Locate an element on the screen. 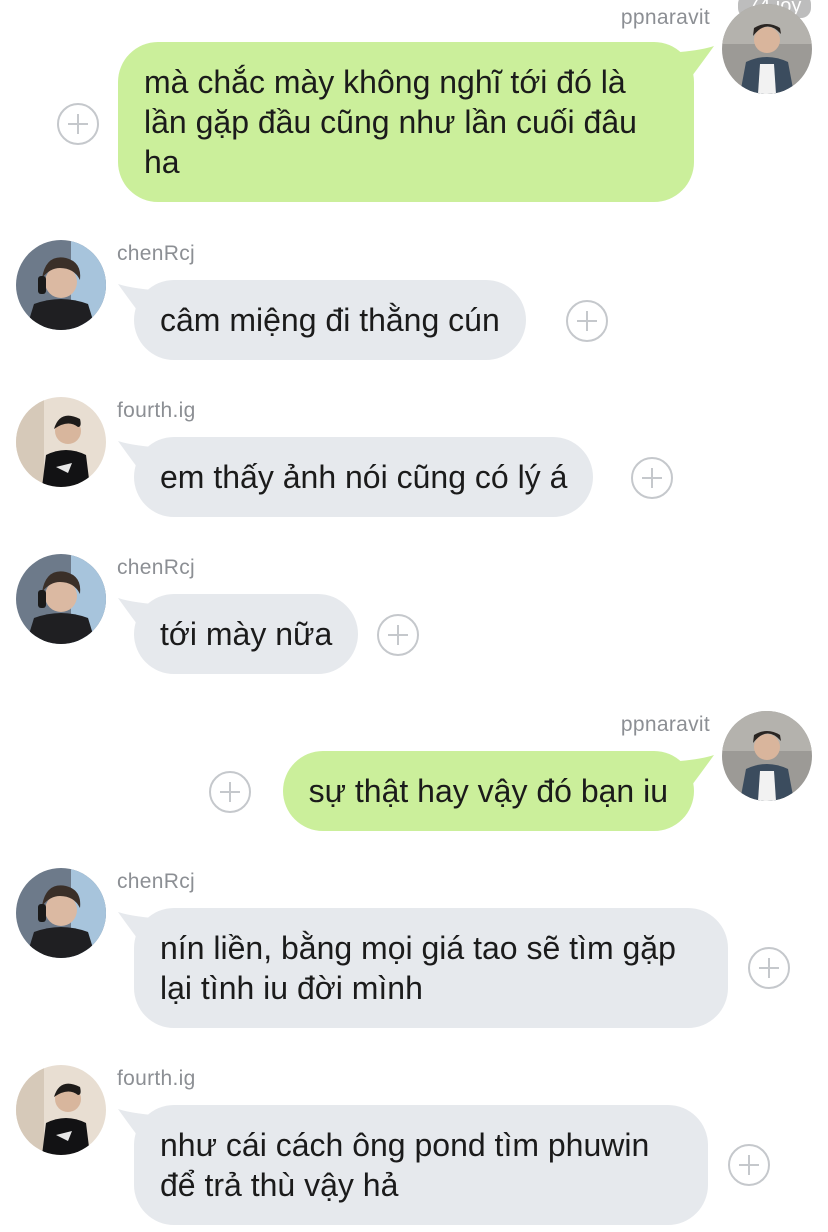 Image resolution: width=828 pixels, height=1232 pixels. message-bubble-incoming: em thấy ảnh nói cũng có lý á is located at coordinates (364, 477).